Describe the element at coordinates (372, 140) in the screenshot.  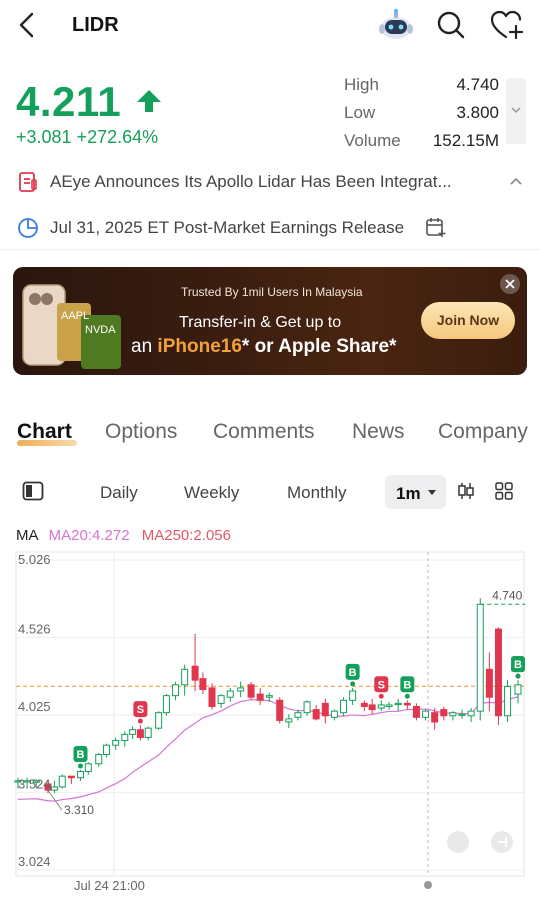
I see `stat-label: Volume` at that location.